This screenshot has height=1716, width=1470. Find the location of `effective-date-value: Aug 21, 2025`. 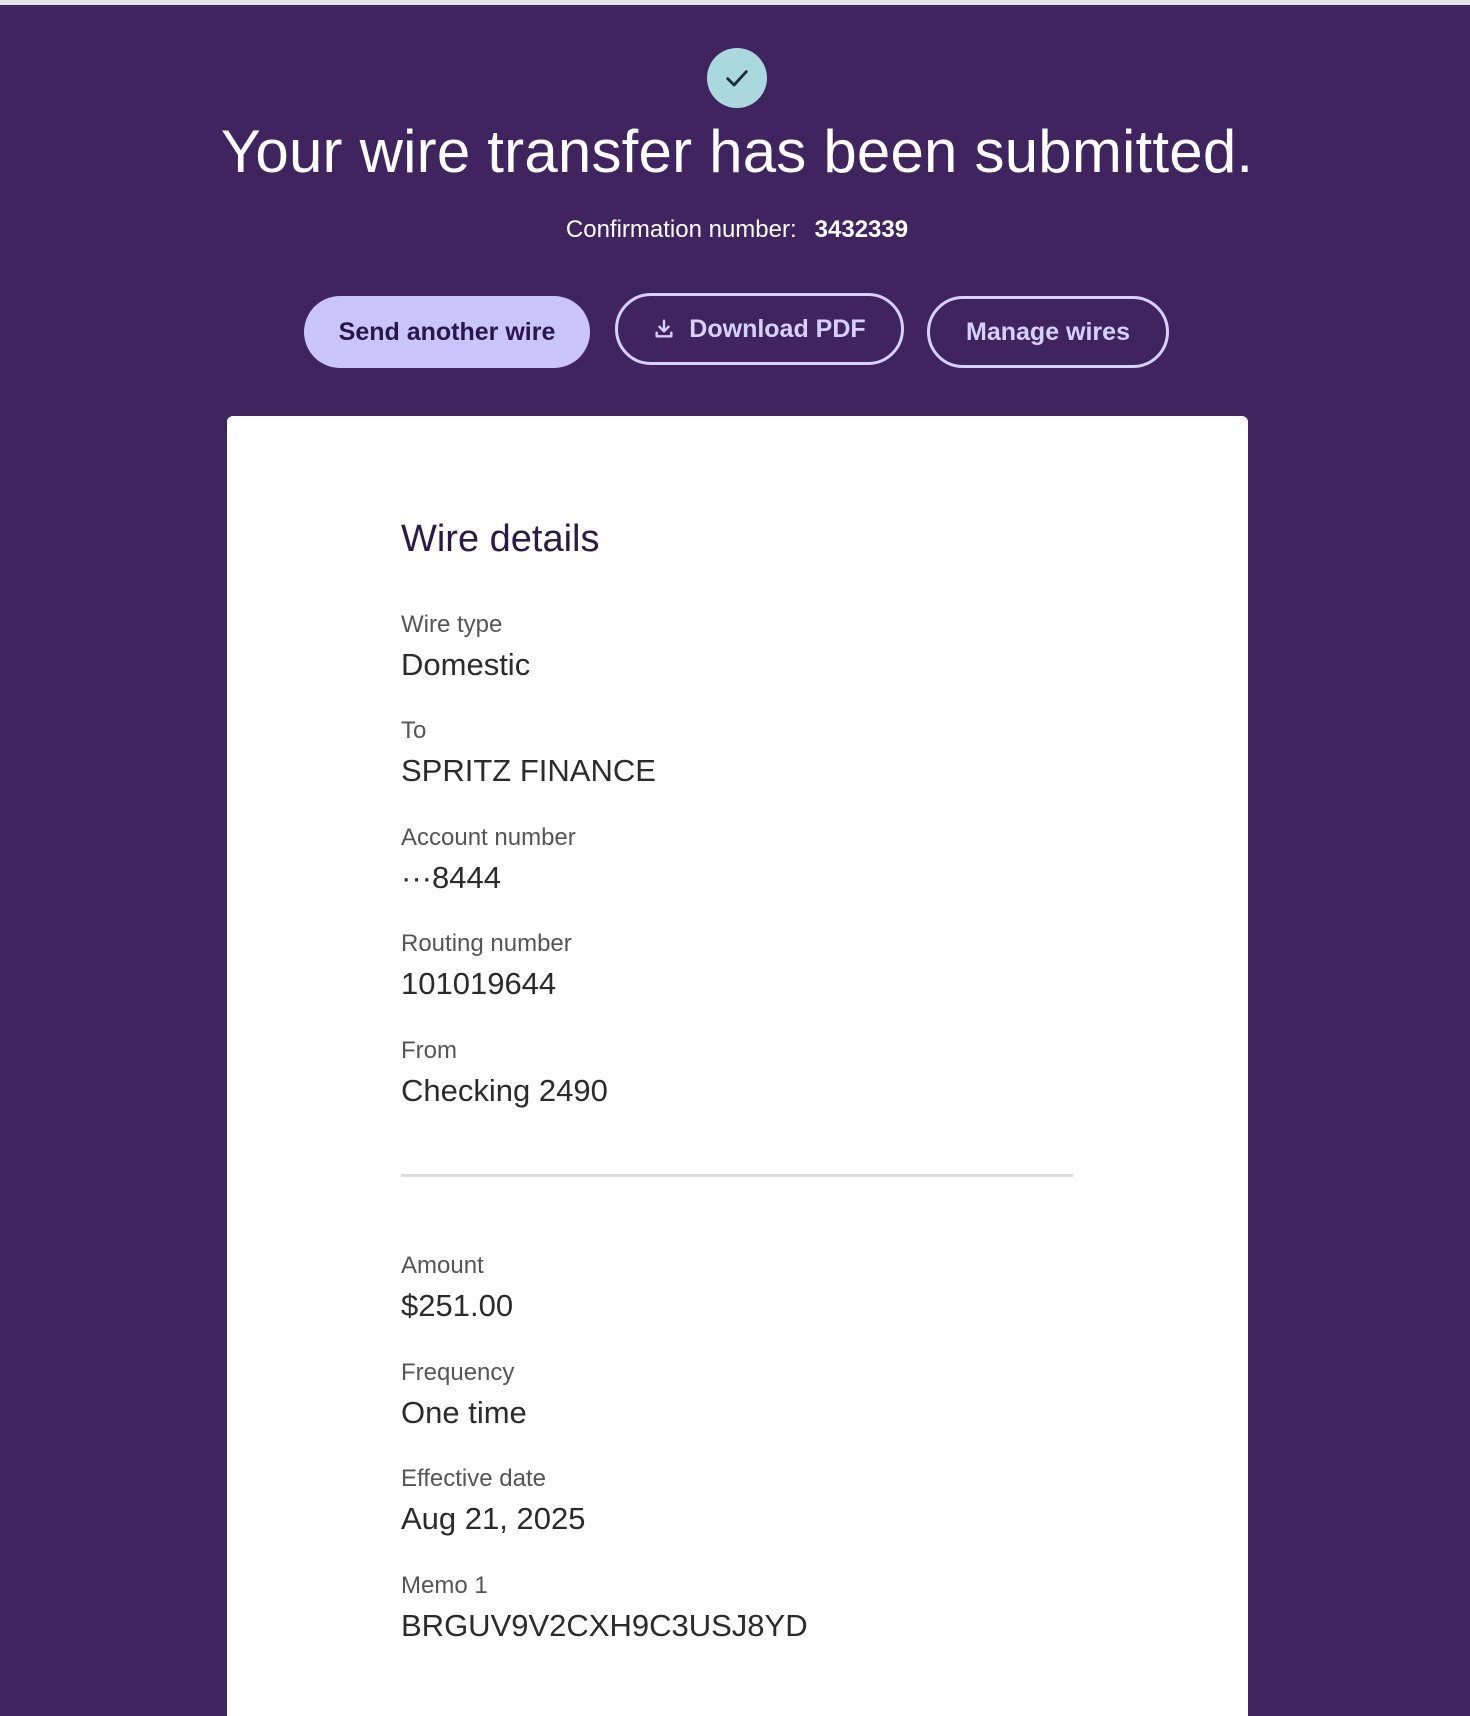

effective-date-value: Aug 21, 2025 is located at coordinates (493, 1518).